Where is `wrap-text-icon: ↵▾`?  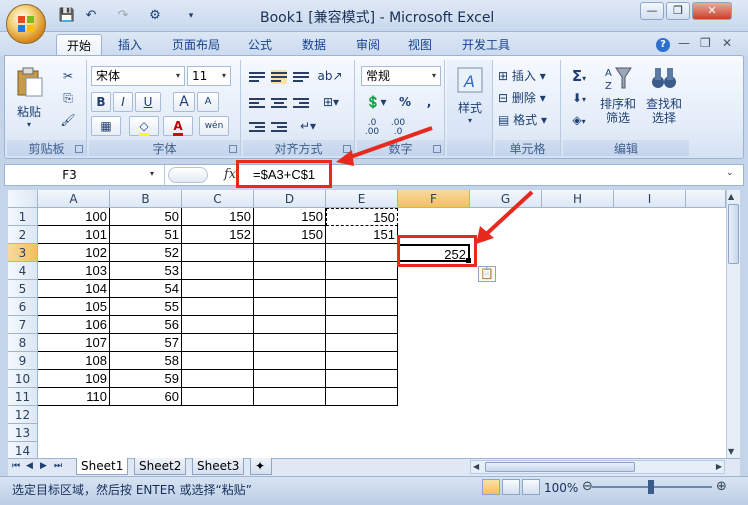 wrap-text-icon: ↵▾ is located at coordinates (308, 126).